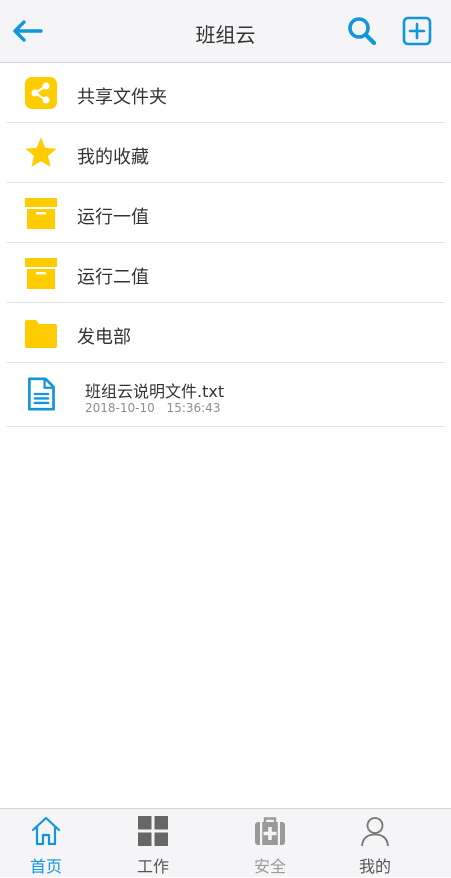 Image resolution: width=451 pixels, height=878 pixels. What do you see at coordinates (225, 395) in the screenshot?
I see `list-item-file: 班组云说明文件.txt 2018-10-10 15:36:43` at bounding box center [225, 395].